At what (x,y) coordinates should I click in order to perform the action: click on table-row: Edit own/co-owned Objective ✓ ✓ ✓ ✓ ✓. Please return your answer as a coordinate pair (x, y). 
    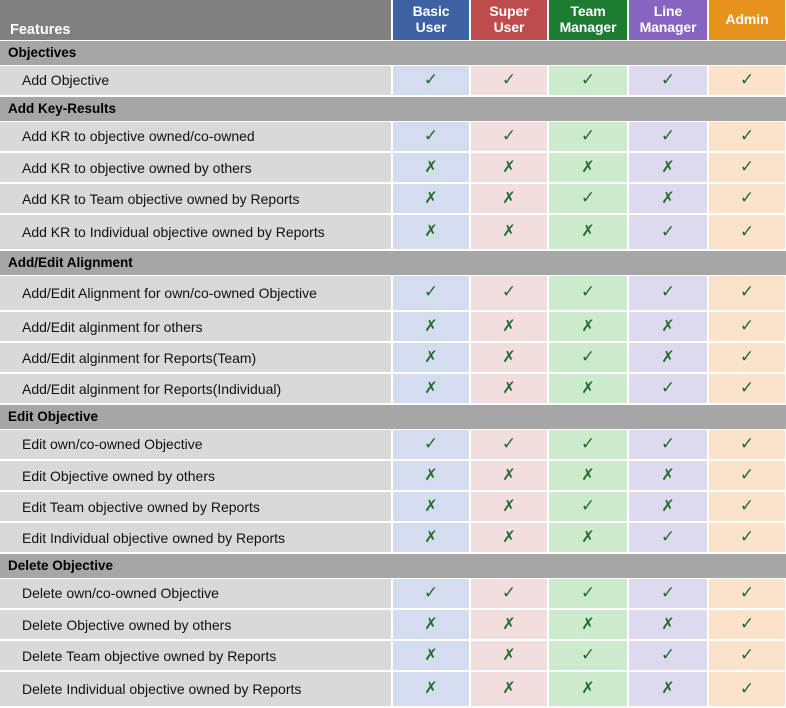
    Looking at the image, I should click on (393, 445).